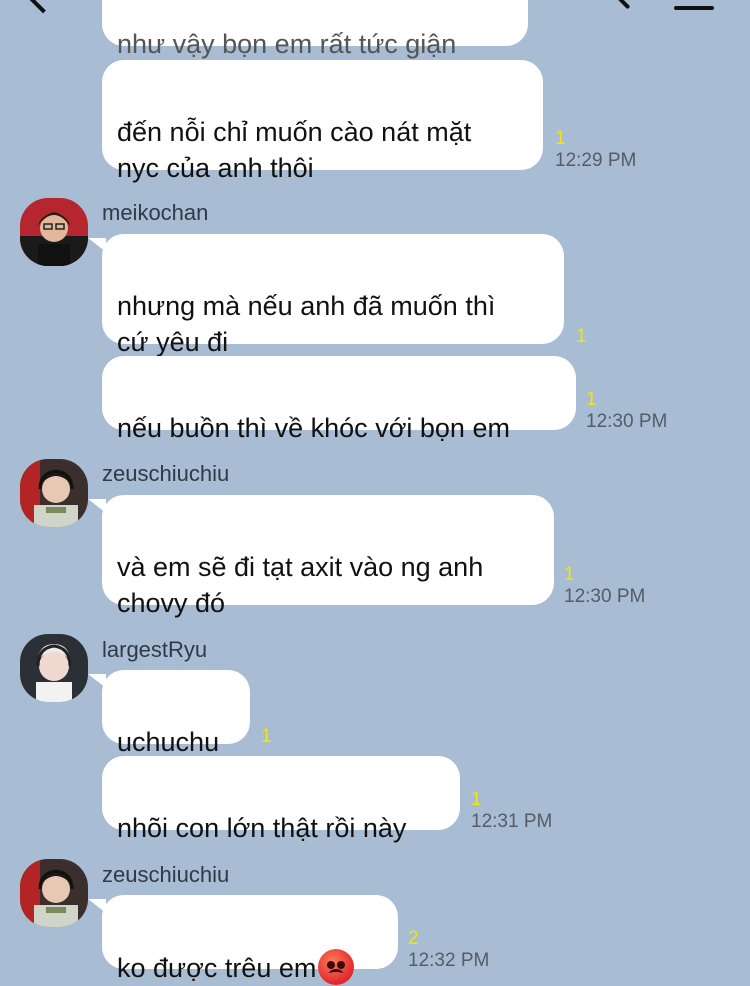 This screenshot has height=986, width=750. What do you see at coordinates (336, 967) in the screenshot?
I see `angry-face-emoji` at bounding box center [336, 967].